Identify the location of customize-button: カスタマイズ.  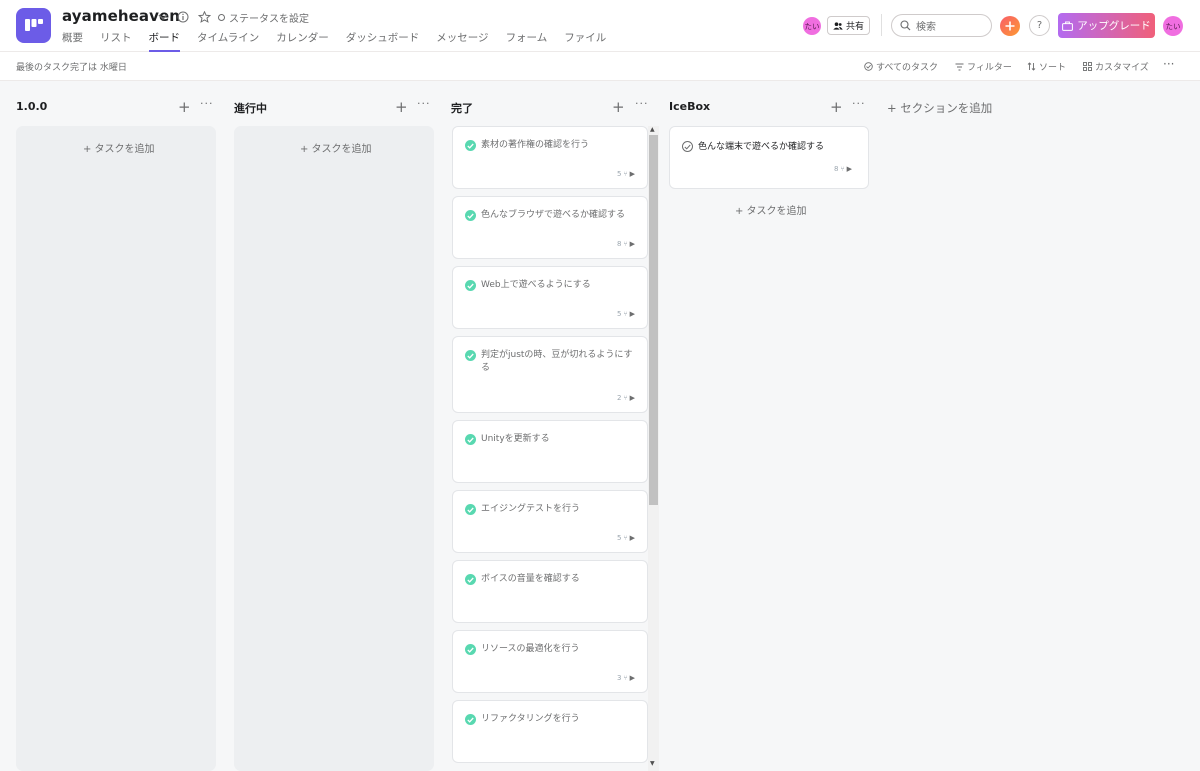
(1116, 66).